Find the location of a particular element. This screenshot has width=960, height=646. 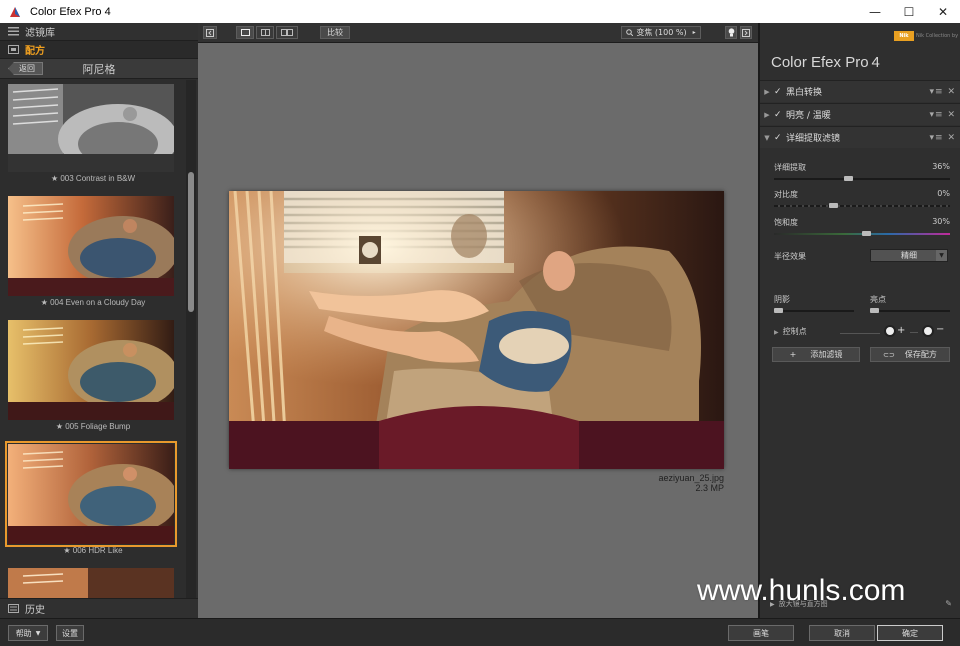

history-header: 历史 is located at coordinates (99, 608).